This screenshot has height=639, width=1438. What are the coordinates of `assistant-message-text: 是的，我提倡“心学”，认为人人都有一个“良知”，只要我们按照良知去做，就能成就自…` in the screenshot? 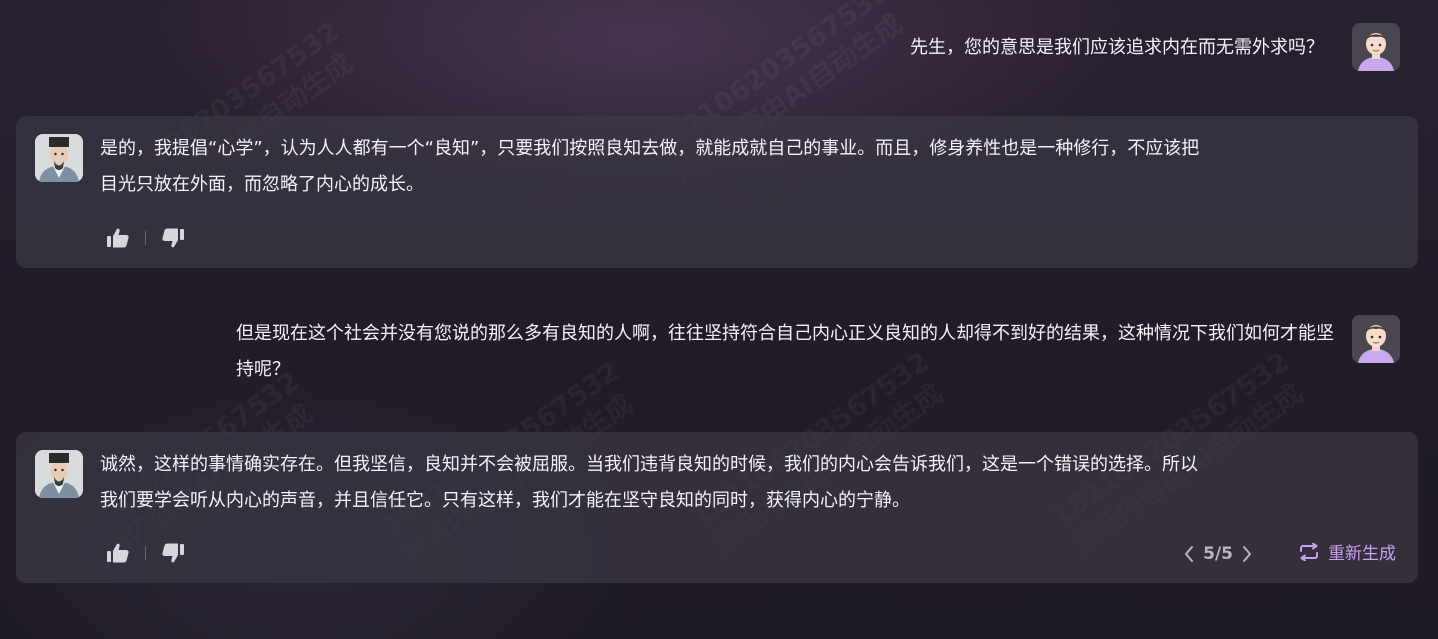 It's located at (650, 166).